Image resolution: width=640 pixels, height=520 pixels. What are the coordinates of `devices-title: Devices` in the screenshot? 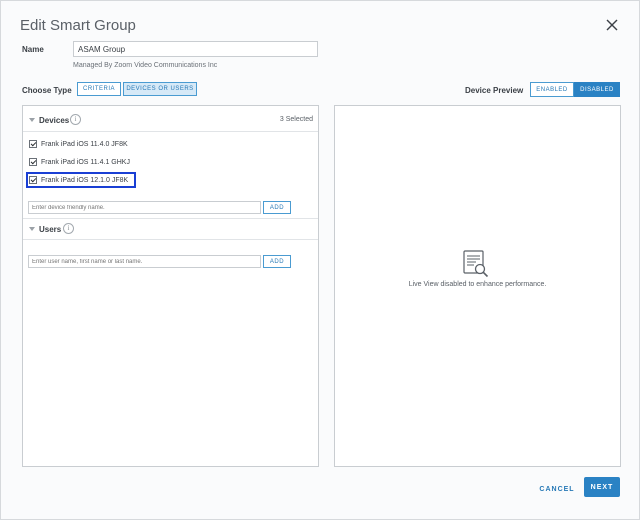 It's located at (54, 120).